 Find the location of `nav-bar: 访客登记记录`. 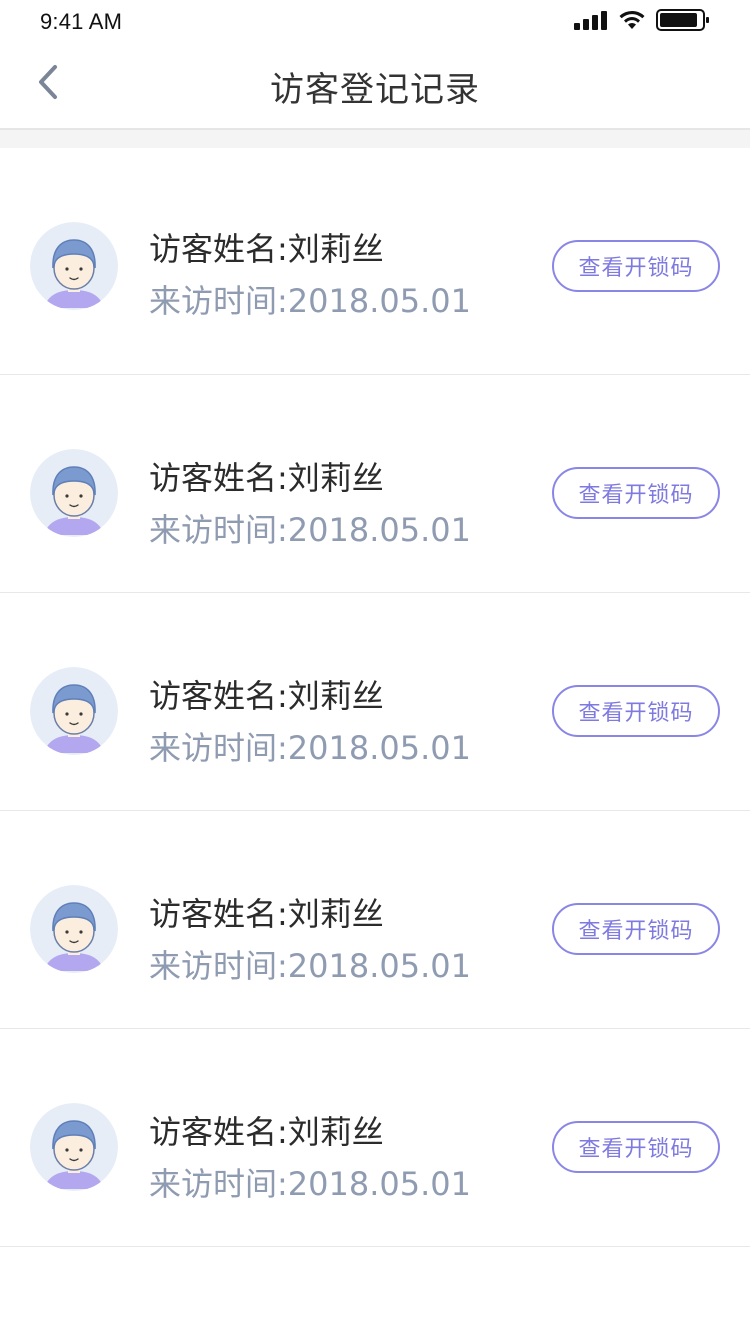

nav-bar: 访客登记记录 is located at coordinates (375, 85).